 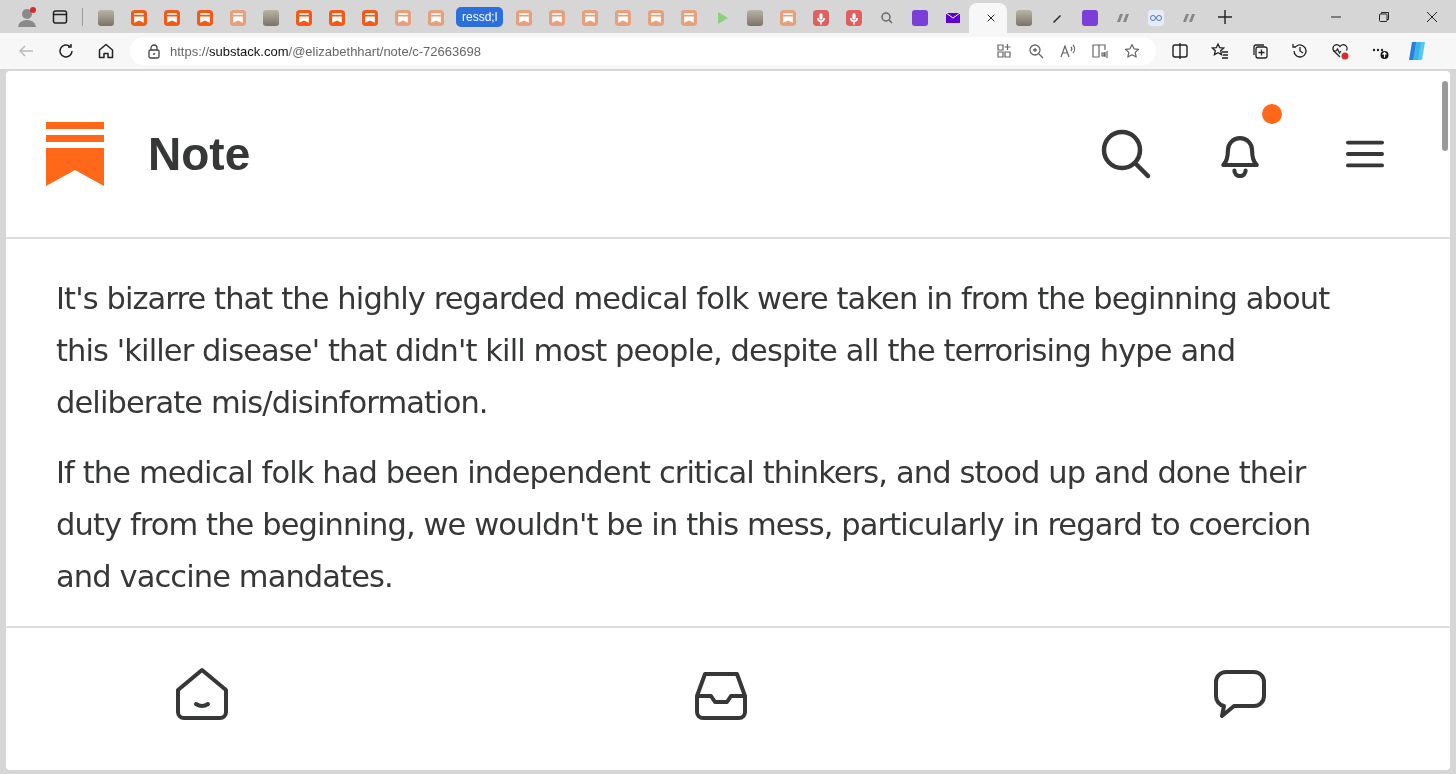 I want to click on url-text: https://substack.com/@elizabethhart/note/c-72663698, so click(x=325, y=51).